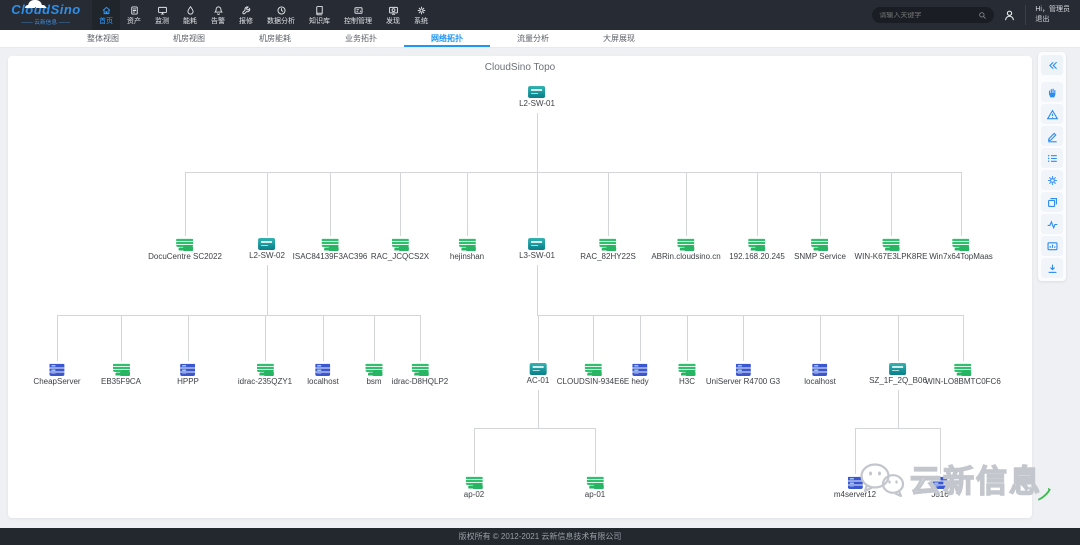  Describe the element at coordinates (982, 15) in the screenshot. I see `search-icon` at that location.